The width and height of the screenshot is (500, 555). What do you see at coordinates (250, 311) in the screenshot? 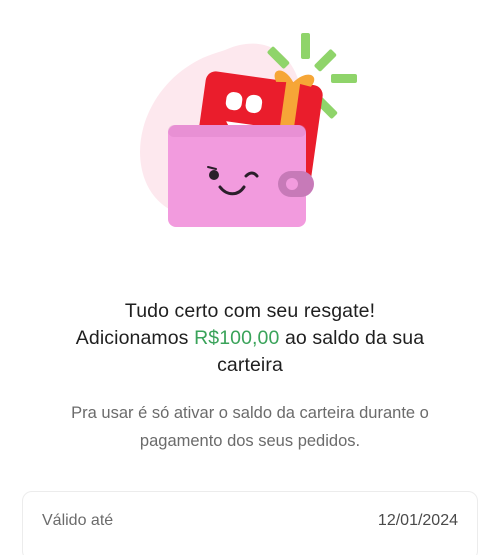
I see `success-title: Tudo certo com seu resgate!` at bounding box center [250, 311].